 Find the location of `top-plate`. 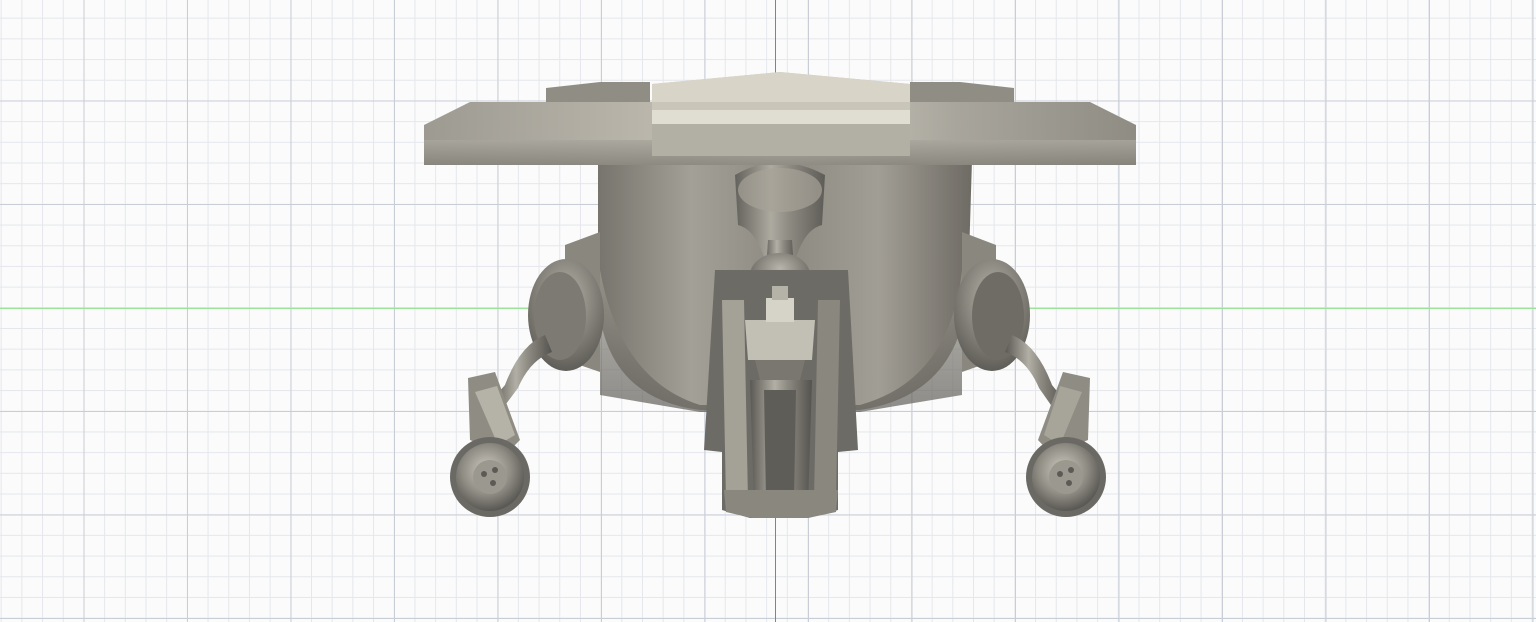

top-plate is located at coordinates (780, 118).